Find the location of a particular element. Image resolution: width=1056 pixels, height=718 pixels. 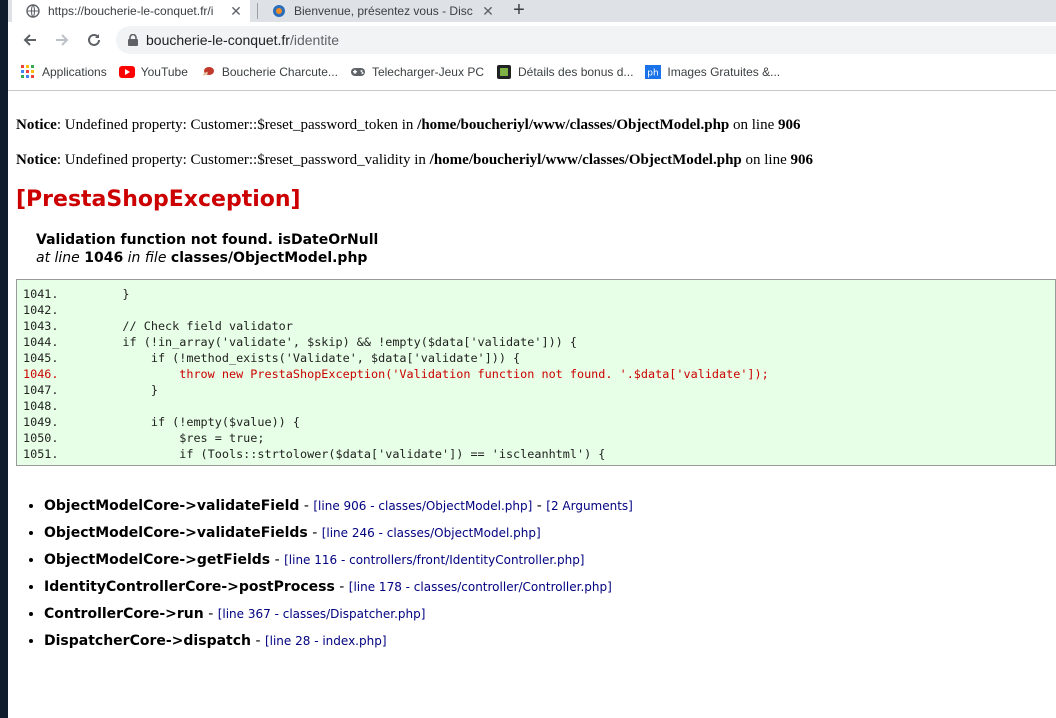

reload-icon is located at coordinates (94, 39).